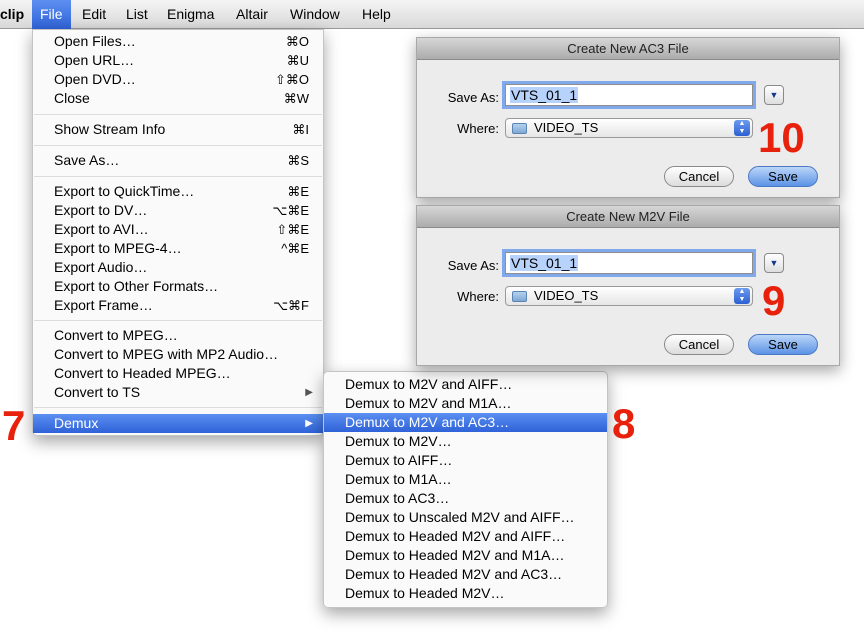  I want to click on menu-separator, so click(178, 145).